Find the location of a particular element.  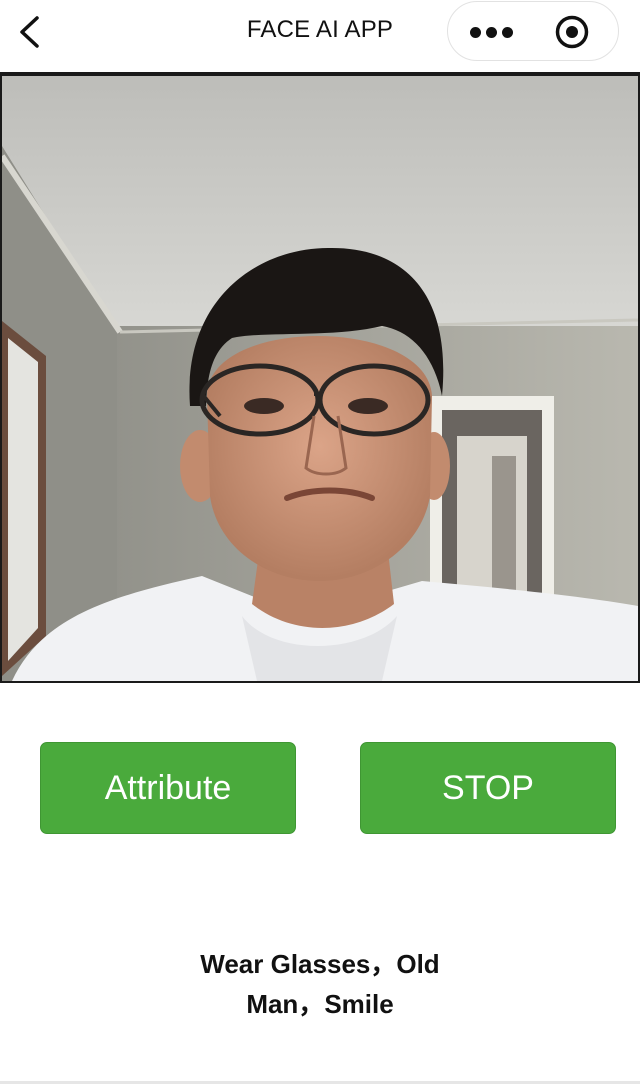

attribute-result: Wear Glasses，Old Man，Smile is located at coordinates (320, 984).